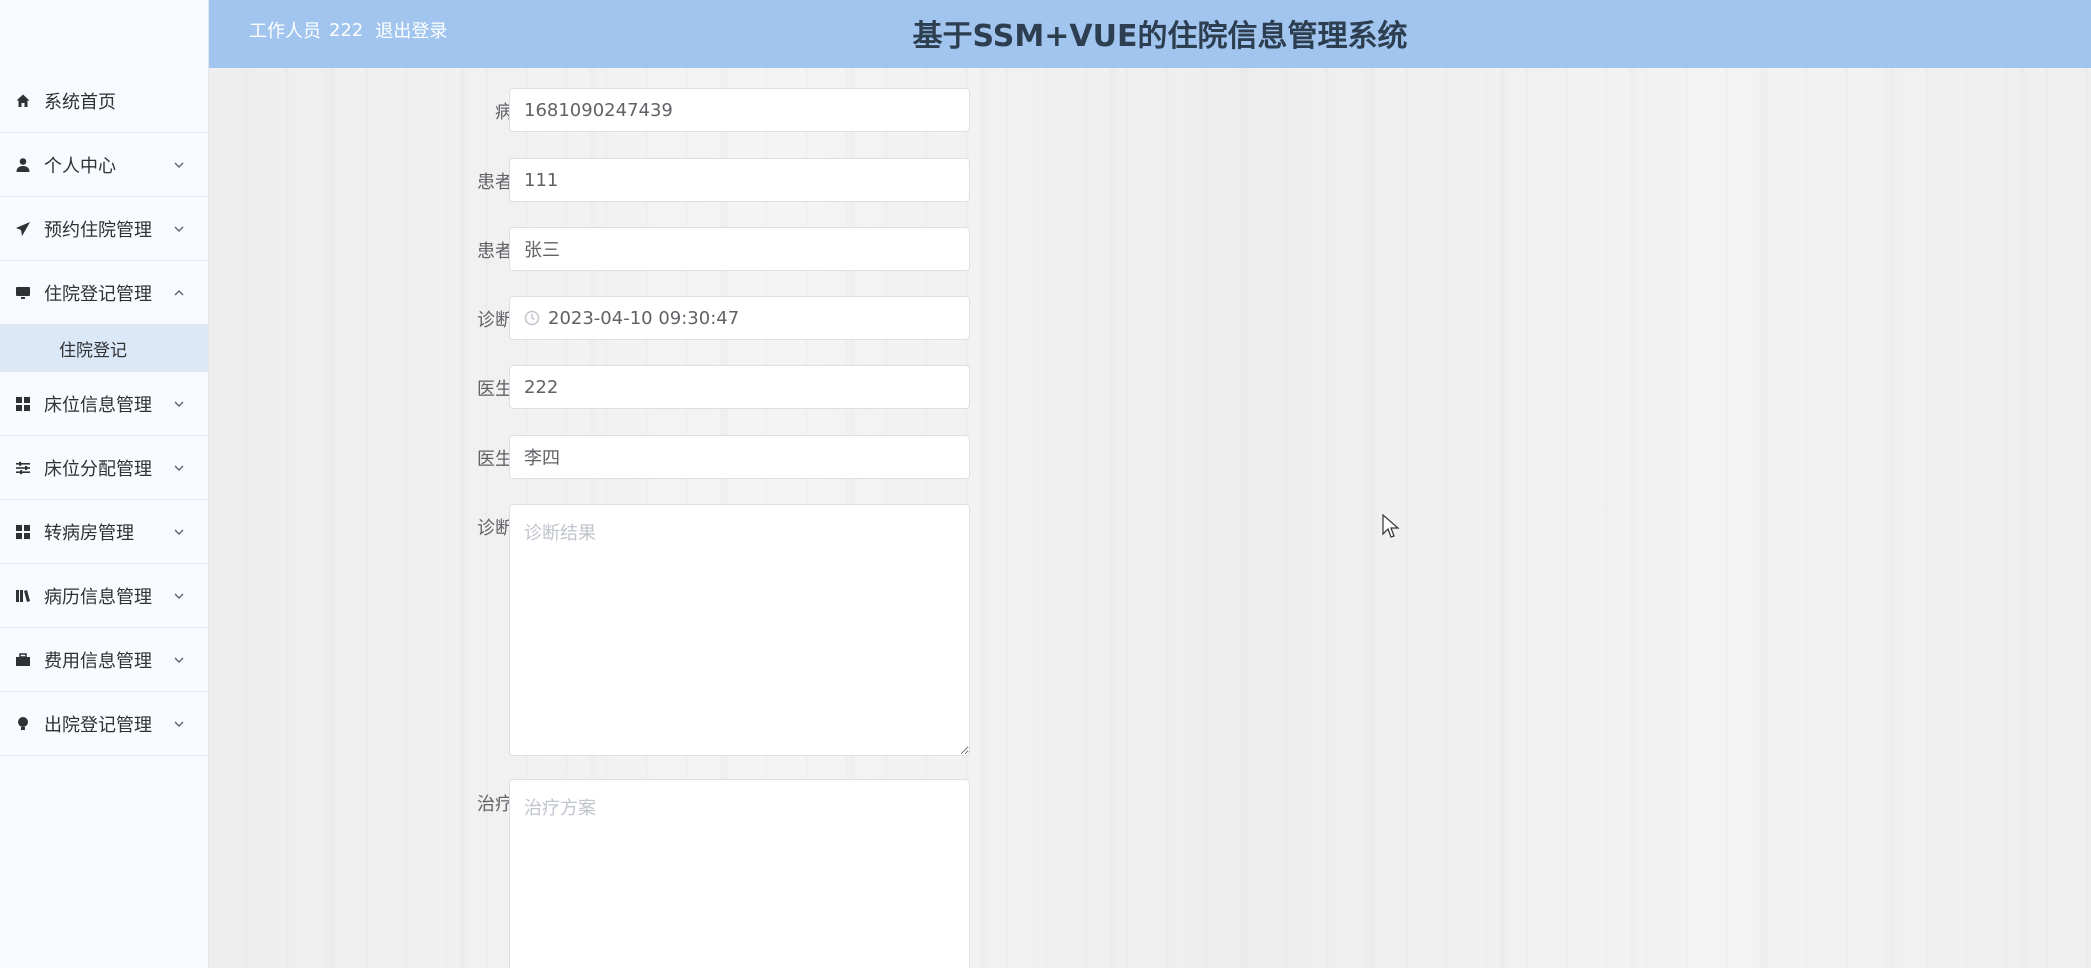  Describe the element at coordinates (1160, 36) in the screenshot. I see `page-title: 基于SSM+VUE的住院信息管理系统` at that location.